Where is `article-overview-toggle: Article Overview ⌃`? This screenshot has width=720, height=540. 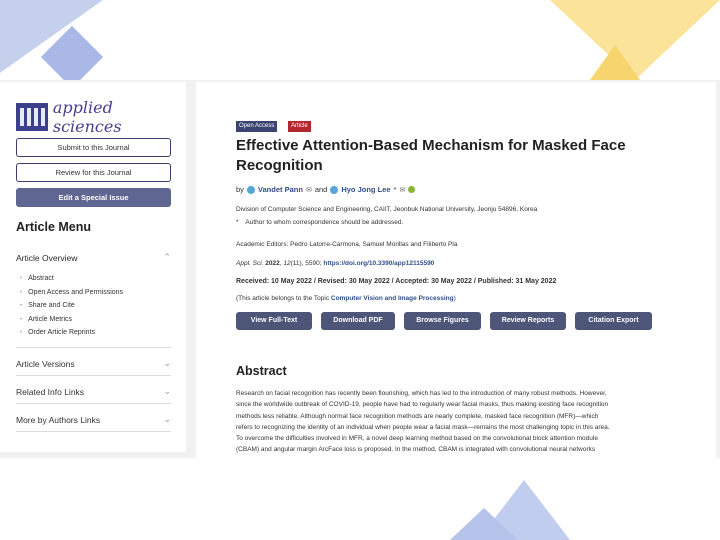
article-overview-toggle: Article Overview ⌃ is located at coordinates (93, 257).